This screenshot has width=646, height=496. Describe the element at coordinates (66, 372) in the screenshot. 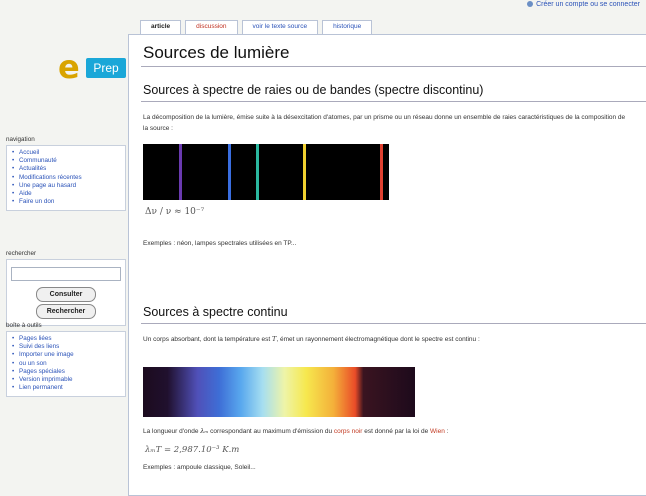

I see `toolbox-item-special-pages: Pages spéciales` at that location.